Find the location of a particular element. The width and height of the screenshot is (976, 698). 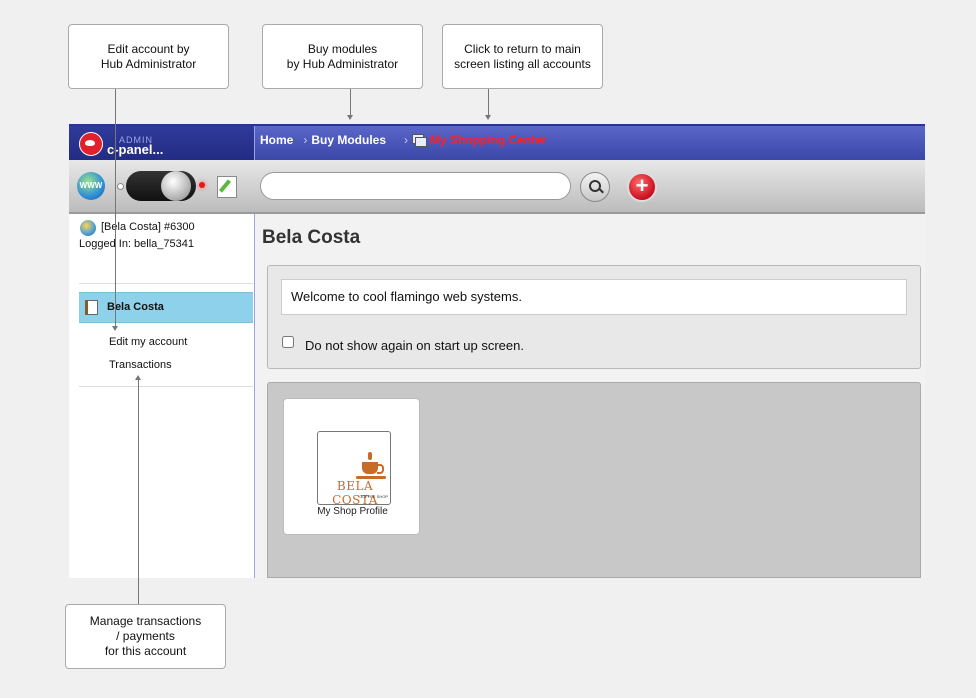

account-globe-icon is located at coordinates (88, 228).